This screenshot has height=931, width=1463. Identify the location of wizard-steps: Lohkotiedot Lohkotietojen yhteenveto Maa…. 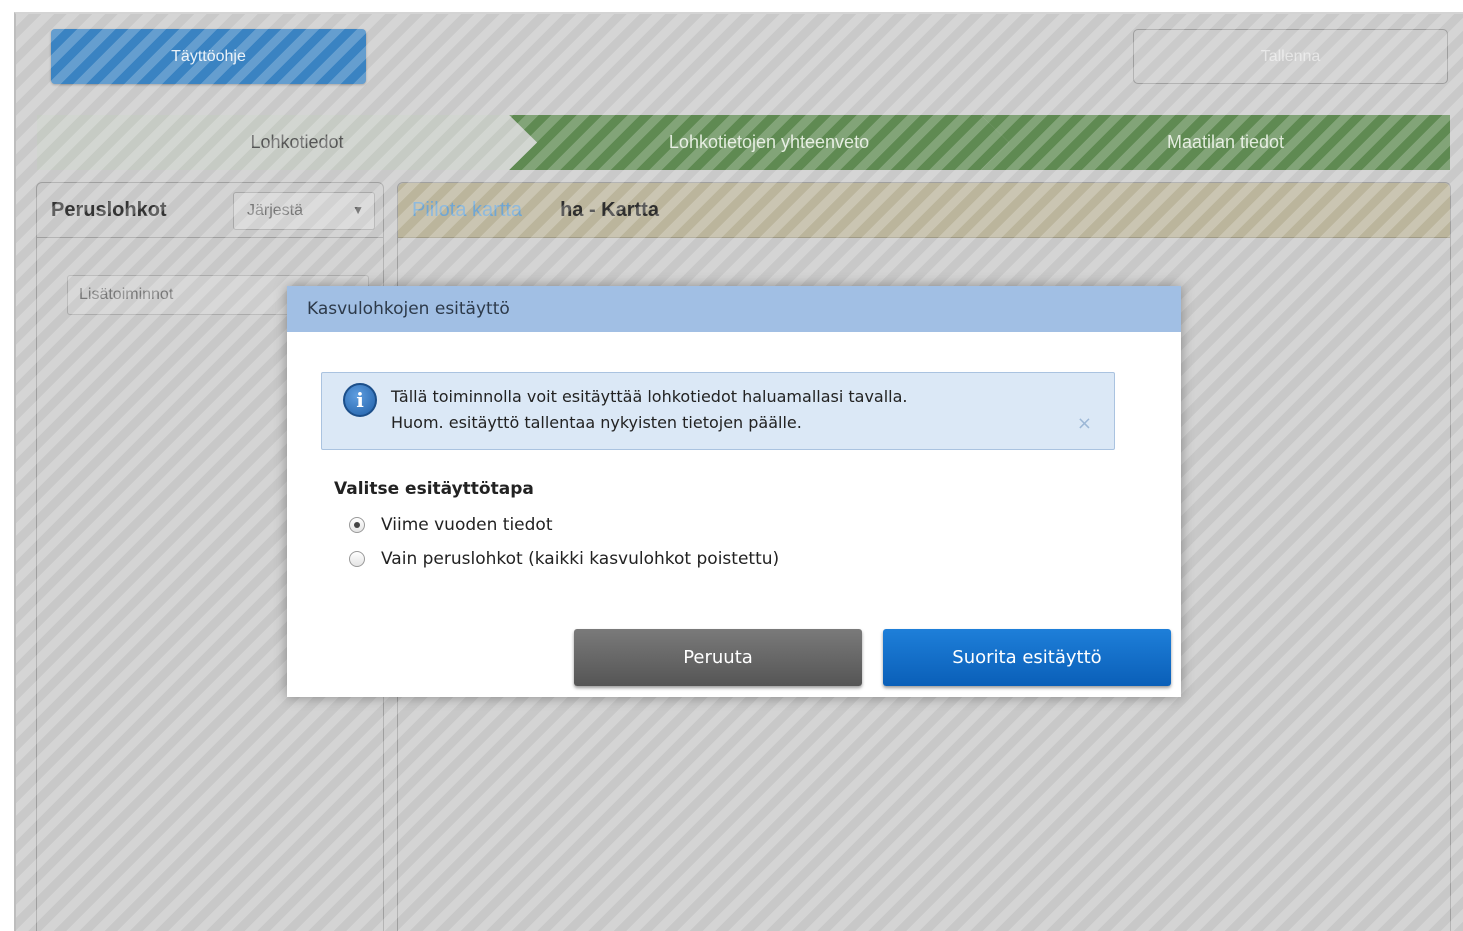
(743, 142).